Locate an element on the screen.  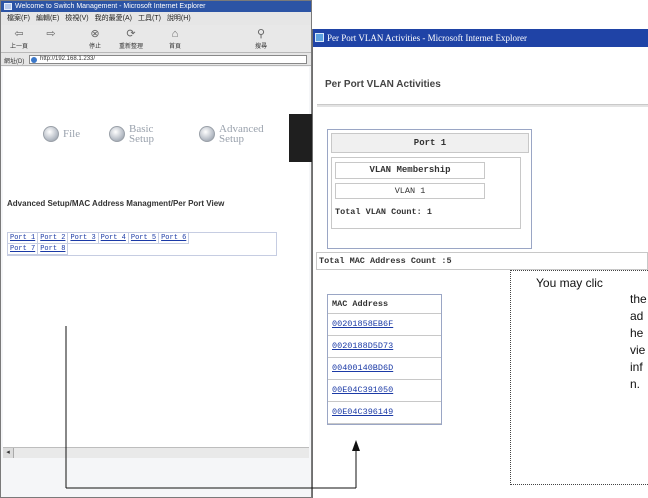
stop-label: 停止 is located at coordinates (94, 47).